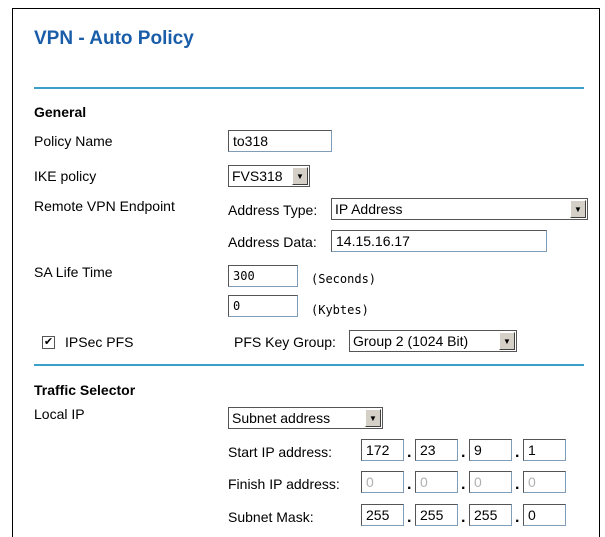 Image resolution: width=605 pixels, height=537 pixels. Describe the element at coordinates (309, 88) in the screenshot. I see `title-divider` at that location.